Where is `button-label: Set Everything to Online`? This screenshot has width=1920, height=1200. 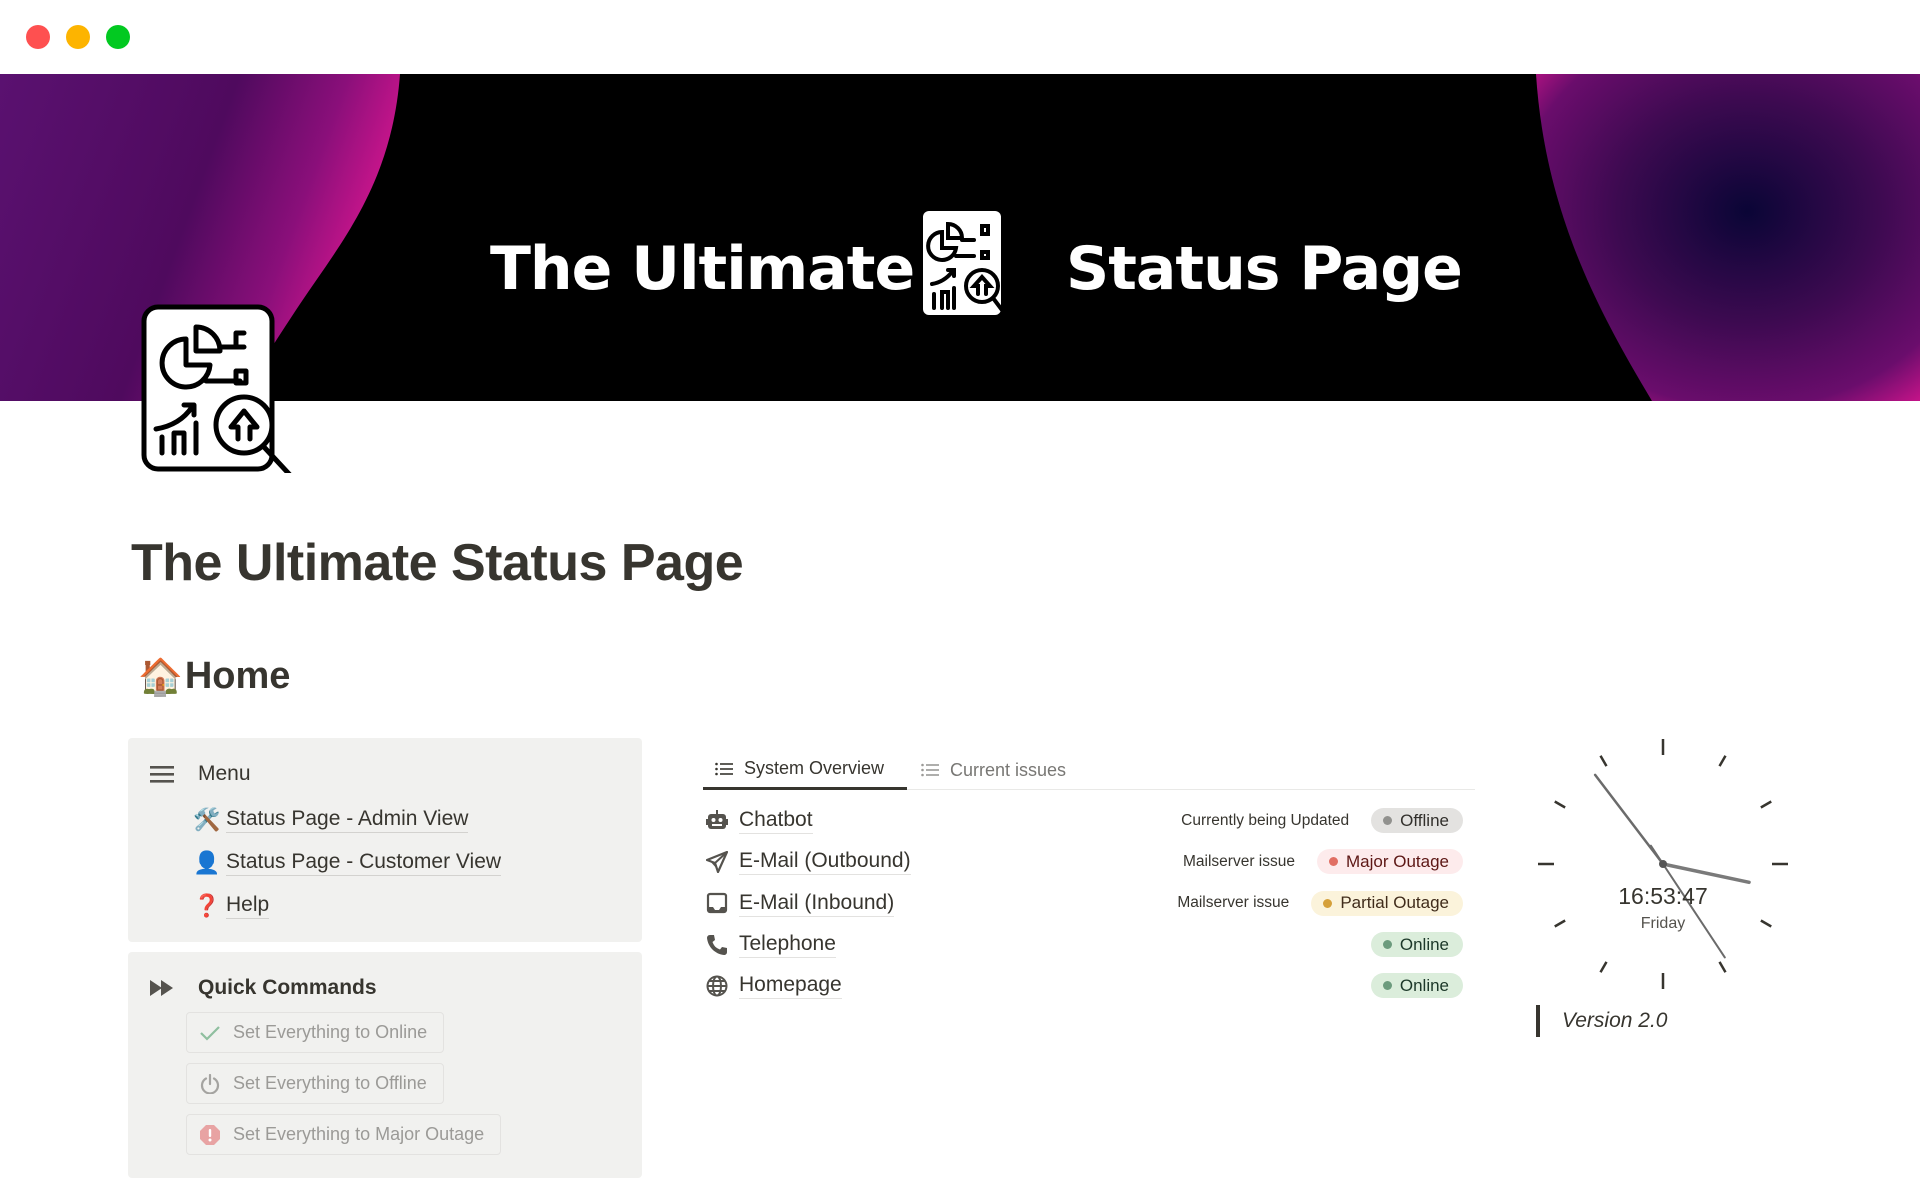 button-label: Set Everything to Online is located at coordinates (330, 1032).